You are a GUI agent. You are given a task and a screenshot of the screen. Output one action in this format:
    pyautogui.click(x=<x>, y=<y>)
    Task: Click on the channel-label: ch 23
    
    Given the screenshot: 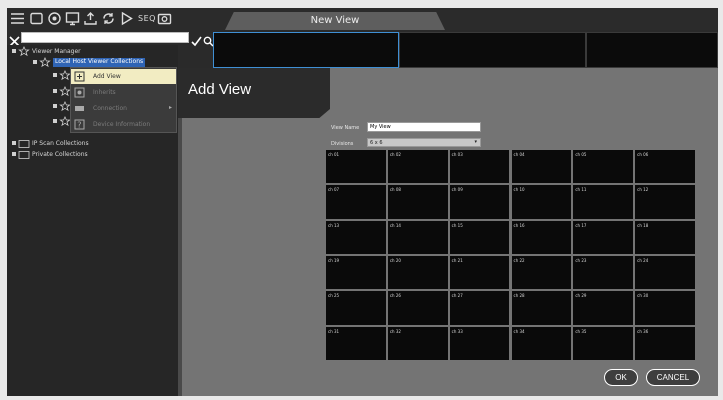 What is the action you would take?
    pyautogui.click(x=581, y=260)
    